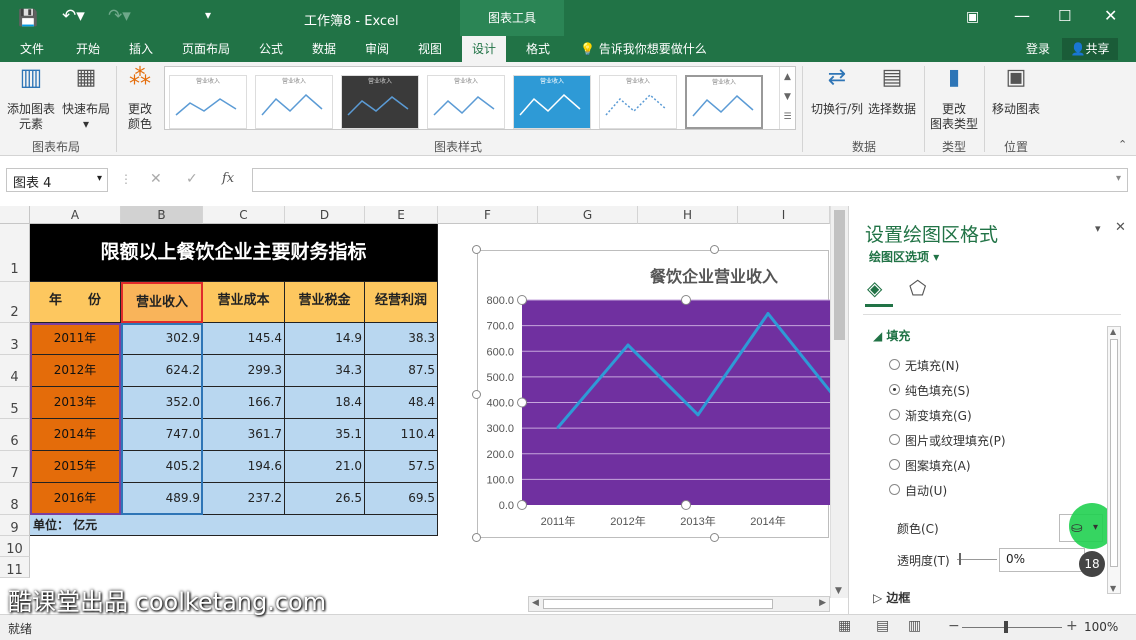 The image size is (1136, 640). What do you see at coordinates (208, 15) in the screenshot?
I see `customize-qat-icon: ▾` at bounding box center [208, 15].